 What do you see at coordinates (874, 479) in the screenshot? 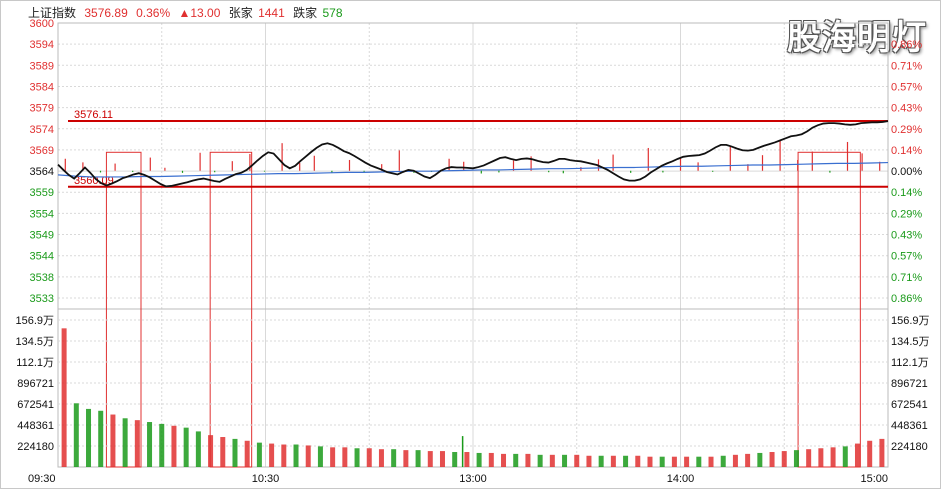
I see `x-tick-label: 15:00` at bounding box center [874, 479].